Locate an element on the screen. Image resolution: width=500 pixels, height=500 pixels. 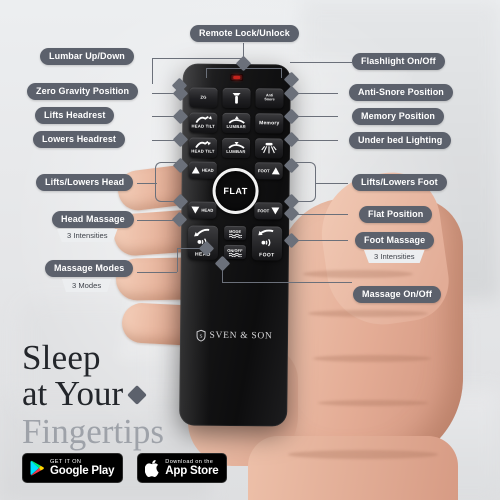
zero-gravity-button: ZG is located at coordinates (203, 97).